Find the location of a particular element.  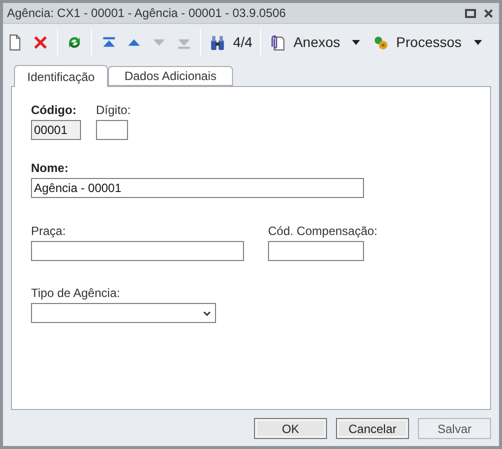

field-label: Dígito: is located at coordinates (113, 110).